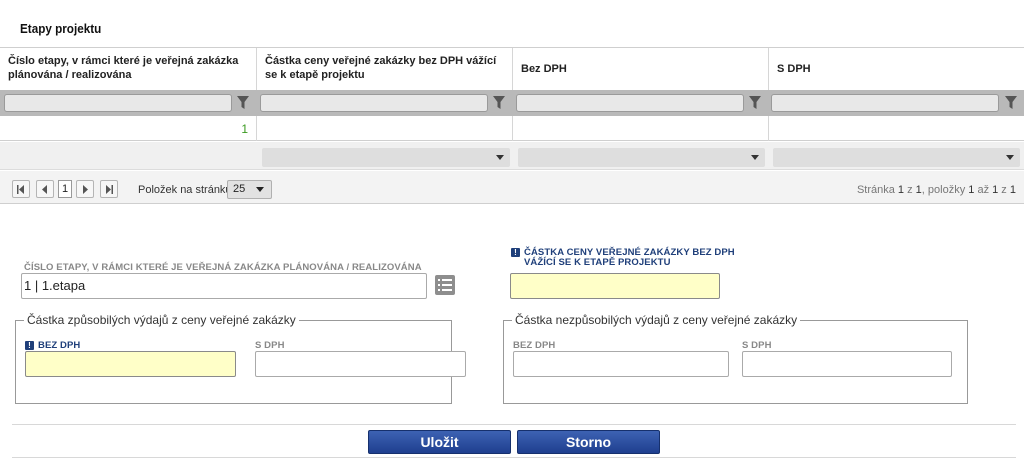  I want to click on list-icon, so click(445, 285).